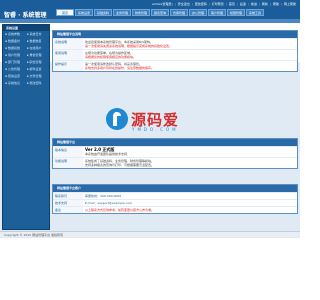  Describe the element at coordinates (120, 165) in the screenshot. I see `row-note: 支持多种报表的查询与打印，可根据需要灵活配置。` at that location.